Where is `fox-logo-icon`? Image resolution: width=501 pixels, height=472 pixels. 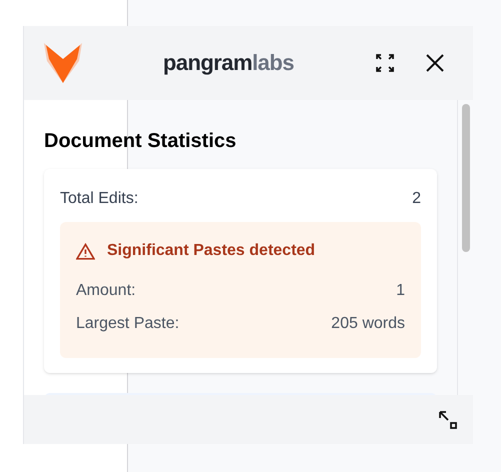
fox-logo-icon is located at coordinates (63, 63).